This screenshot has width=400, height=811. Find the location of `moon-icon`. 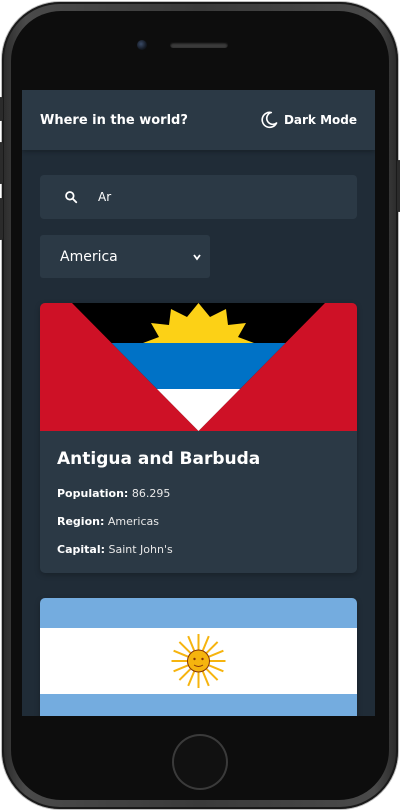

moon-icon is located at coordinates (269, 120).